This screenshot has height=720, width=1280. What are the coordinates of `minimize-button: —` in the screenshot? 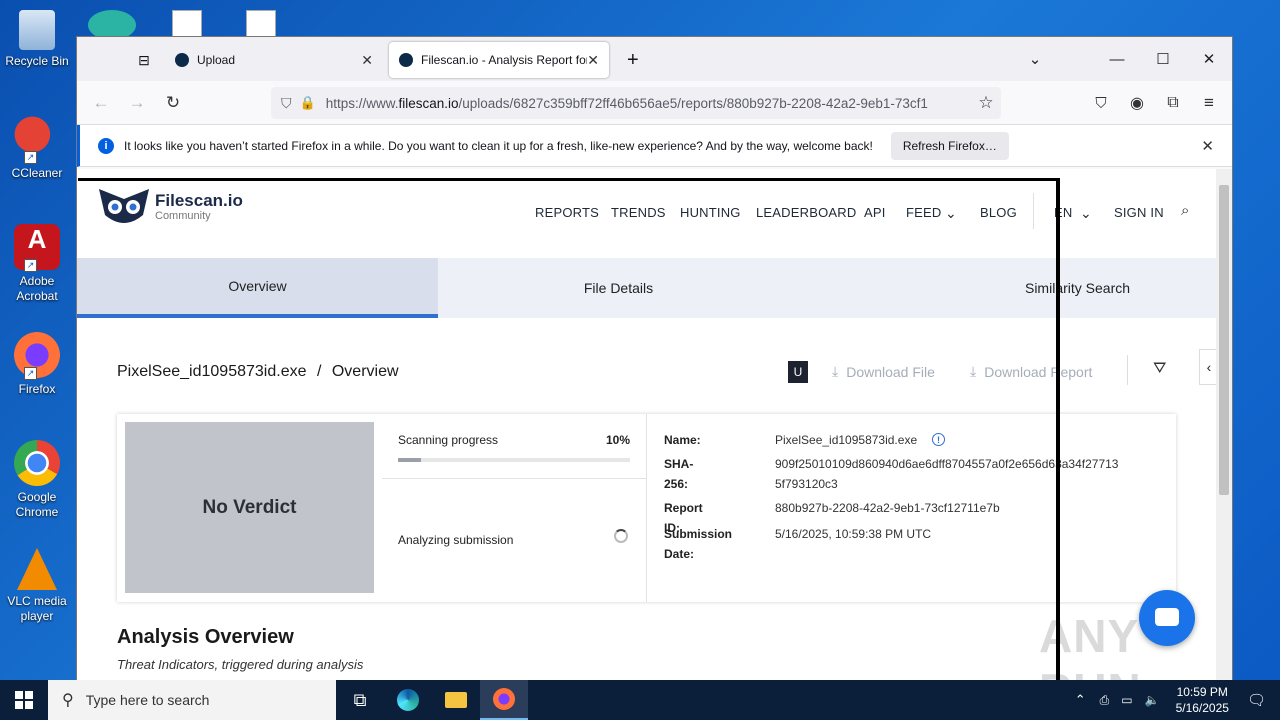 It's located at (1117, 59).